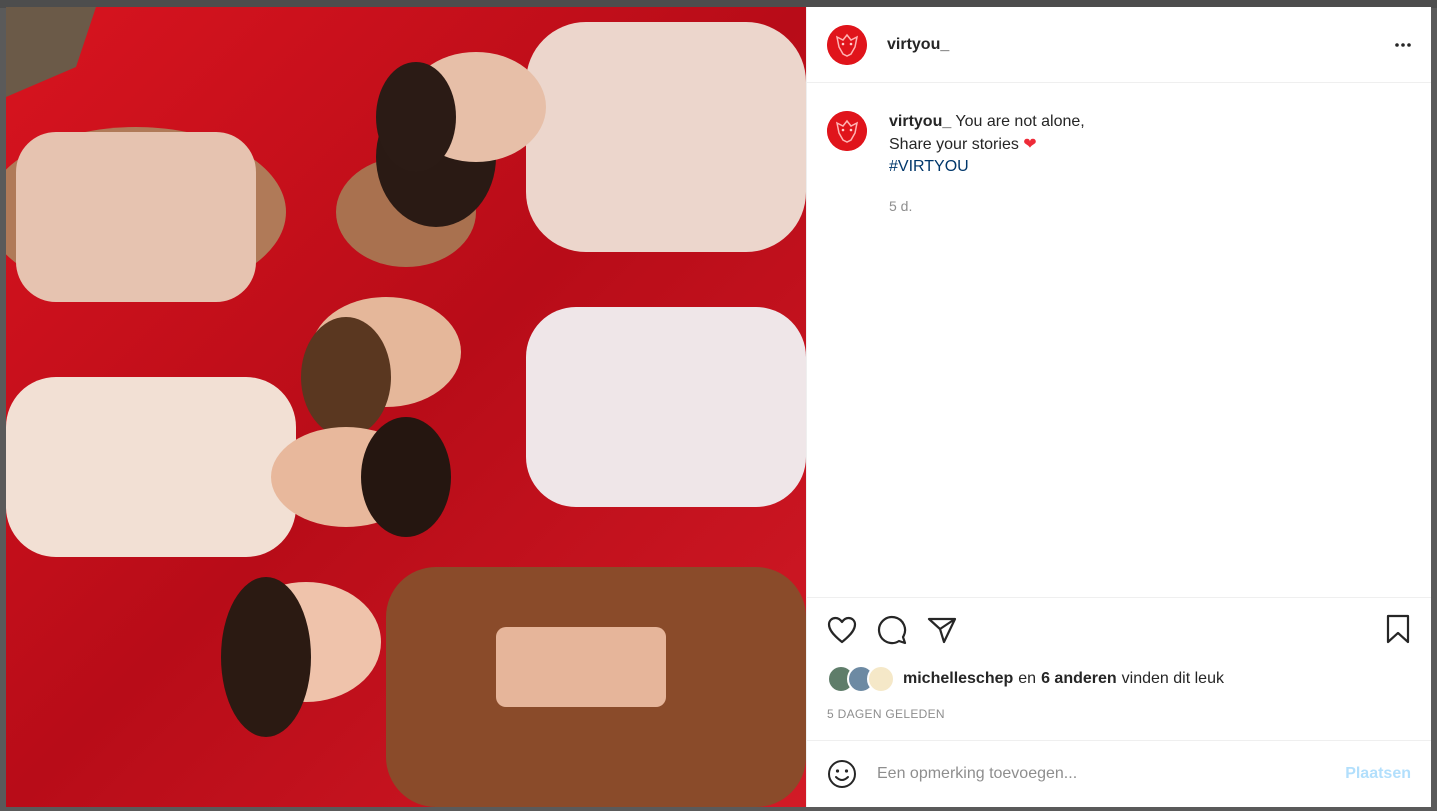  What do you see at coordinates (929, 166) in the screenshot?
I see `hashtag-link: #VIRTYOU` at bounding box center [929, 166].